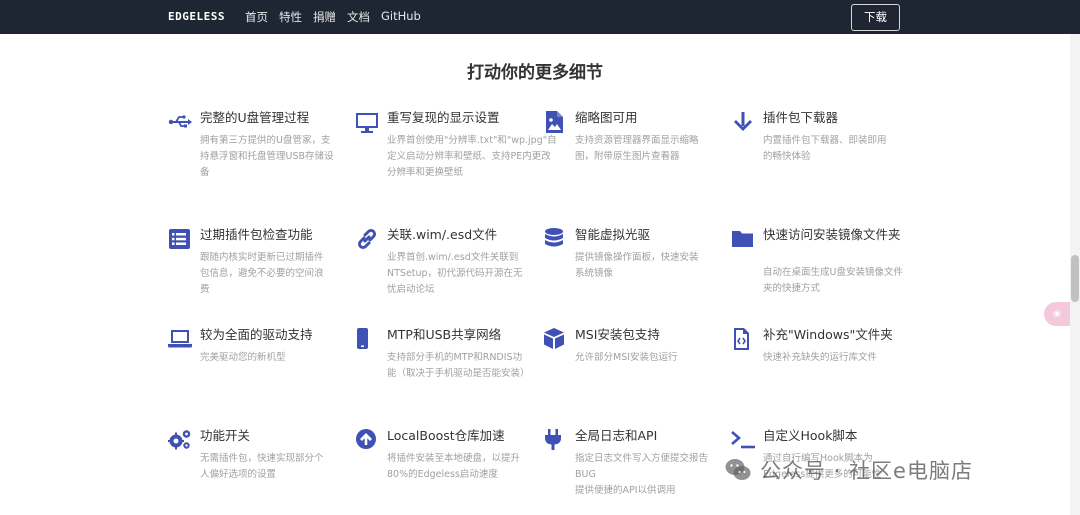  I want to click on feature-title: 完整的U盘管理过程, so click(255, 117).